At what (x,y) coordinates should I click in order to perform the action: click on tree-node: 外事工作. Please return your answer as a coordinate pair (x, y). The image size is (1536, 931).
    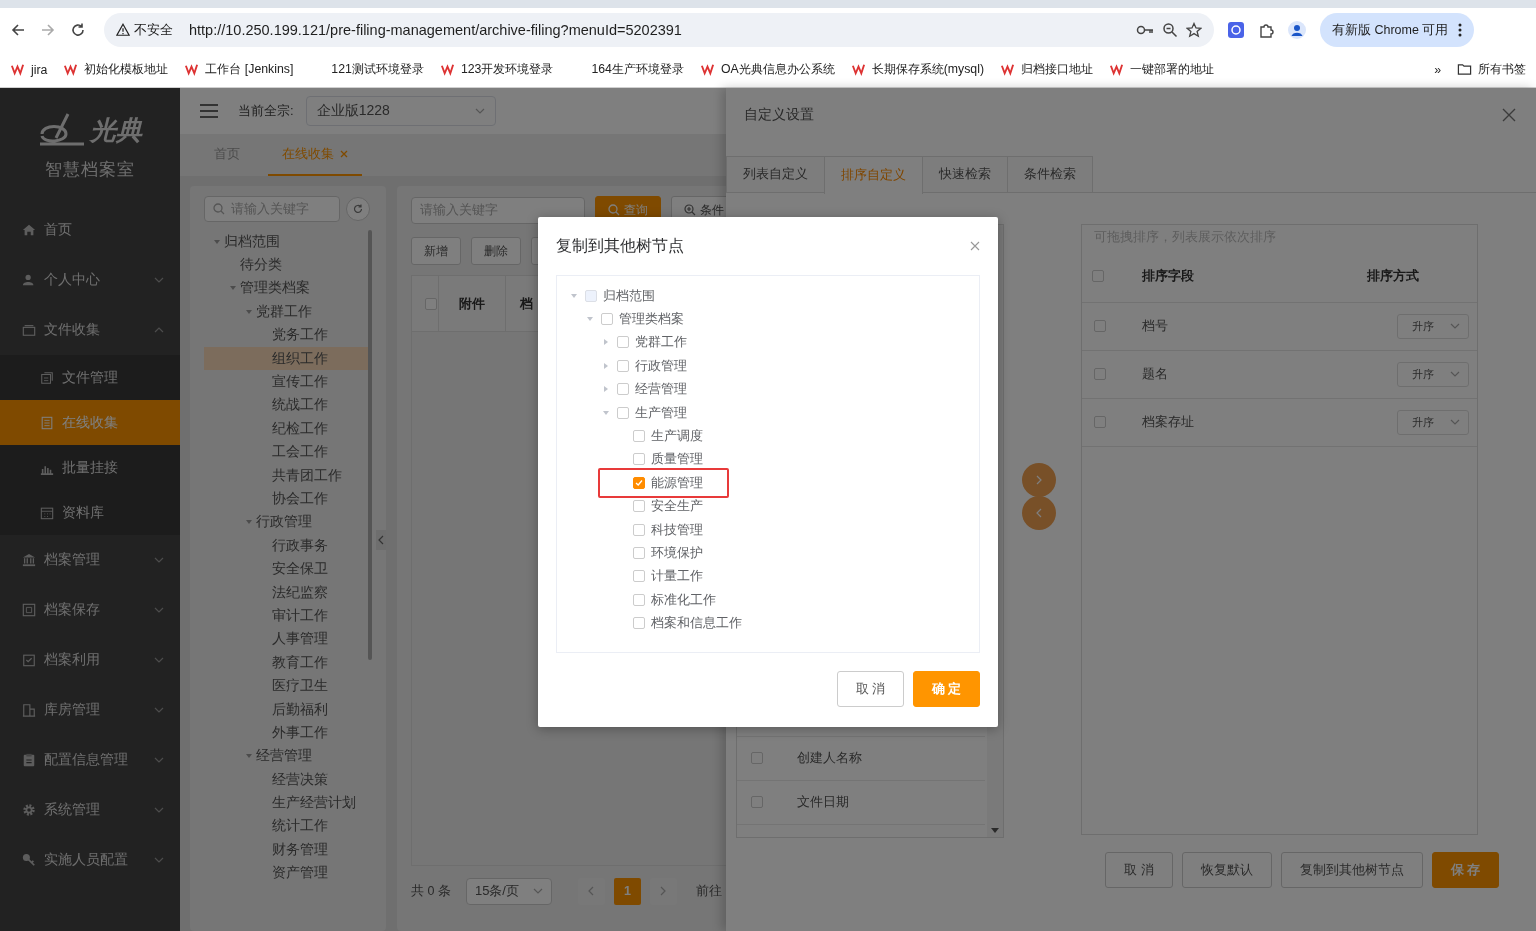
    Looking at the image, I should click on (288, 733).